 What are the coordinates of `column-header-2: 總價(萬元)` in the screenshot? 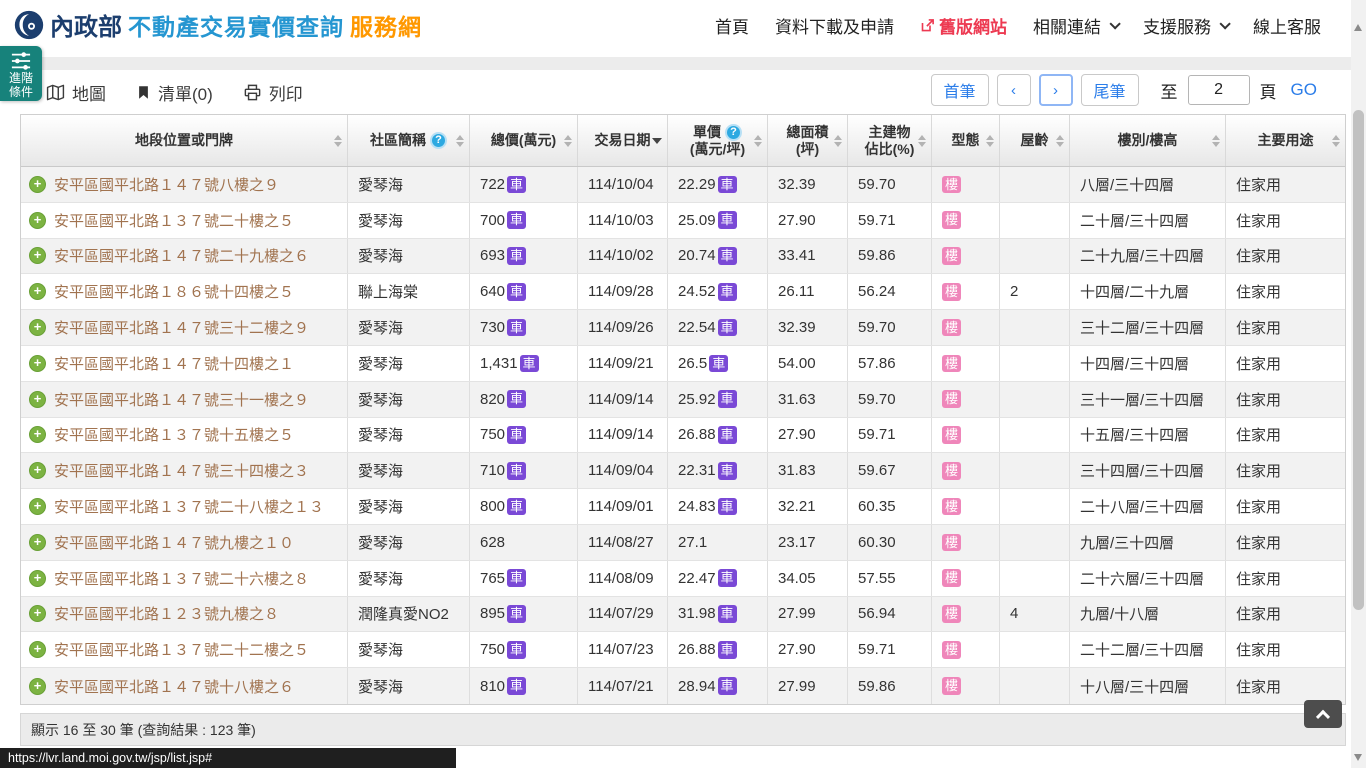 It's located at (524, 140).